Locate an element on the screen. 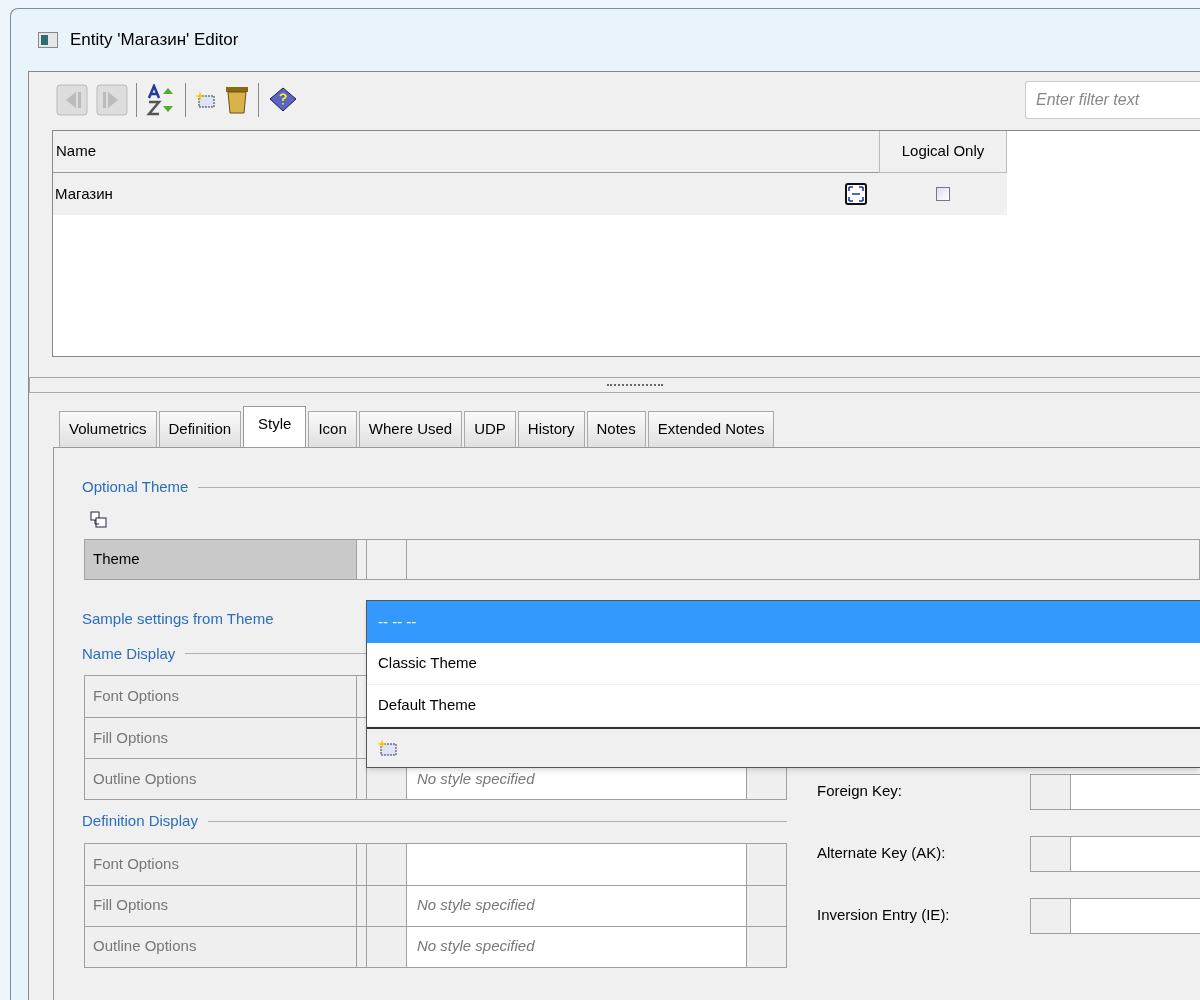 The height and width of the screenshot is (1000, 1200). column-header: Name is located at coordinates (466, 152).